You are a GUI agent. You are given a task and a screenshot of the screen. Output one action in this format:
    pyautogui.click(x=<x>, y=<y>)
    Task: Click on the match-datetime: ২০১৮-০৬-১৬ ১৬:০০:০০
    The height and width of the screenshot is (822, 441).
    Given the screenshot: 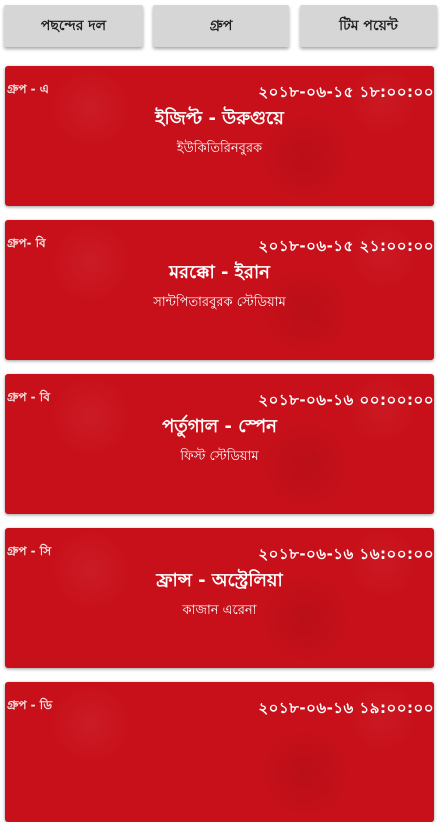 What is the action you would take?
    pyautogui.click(x=346, y=554)
    